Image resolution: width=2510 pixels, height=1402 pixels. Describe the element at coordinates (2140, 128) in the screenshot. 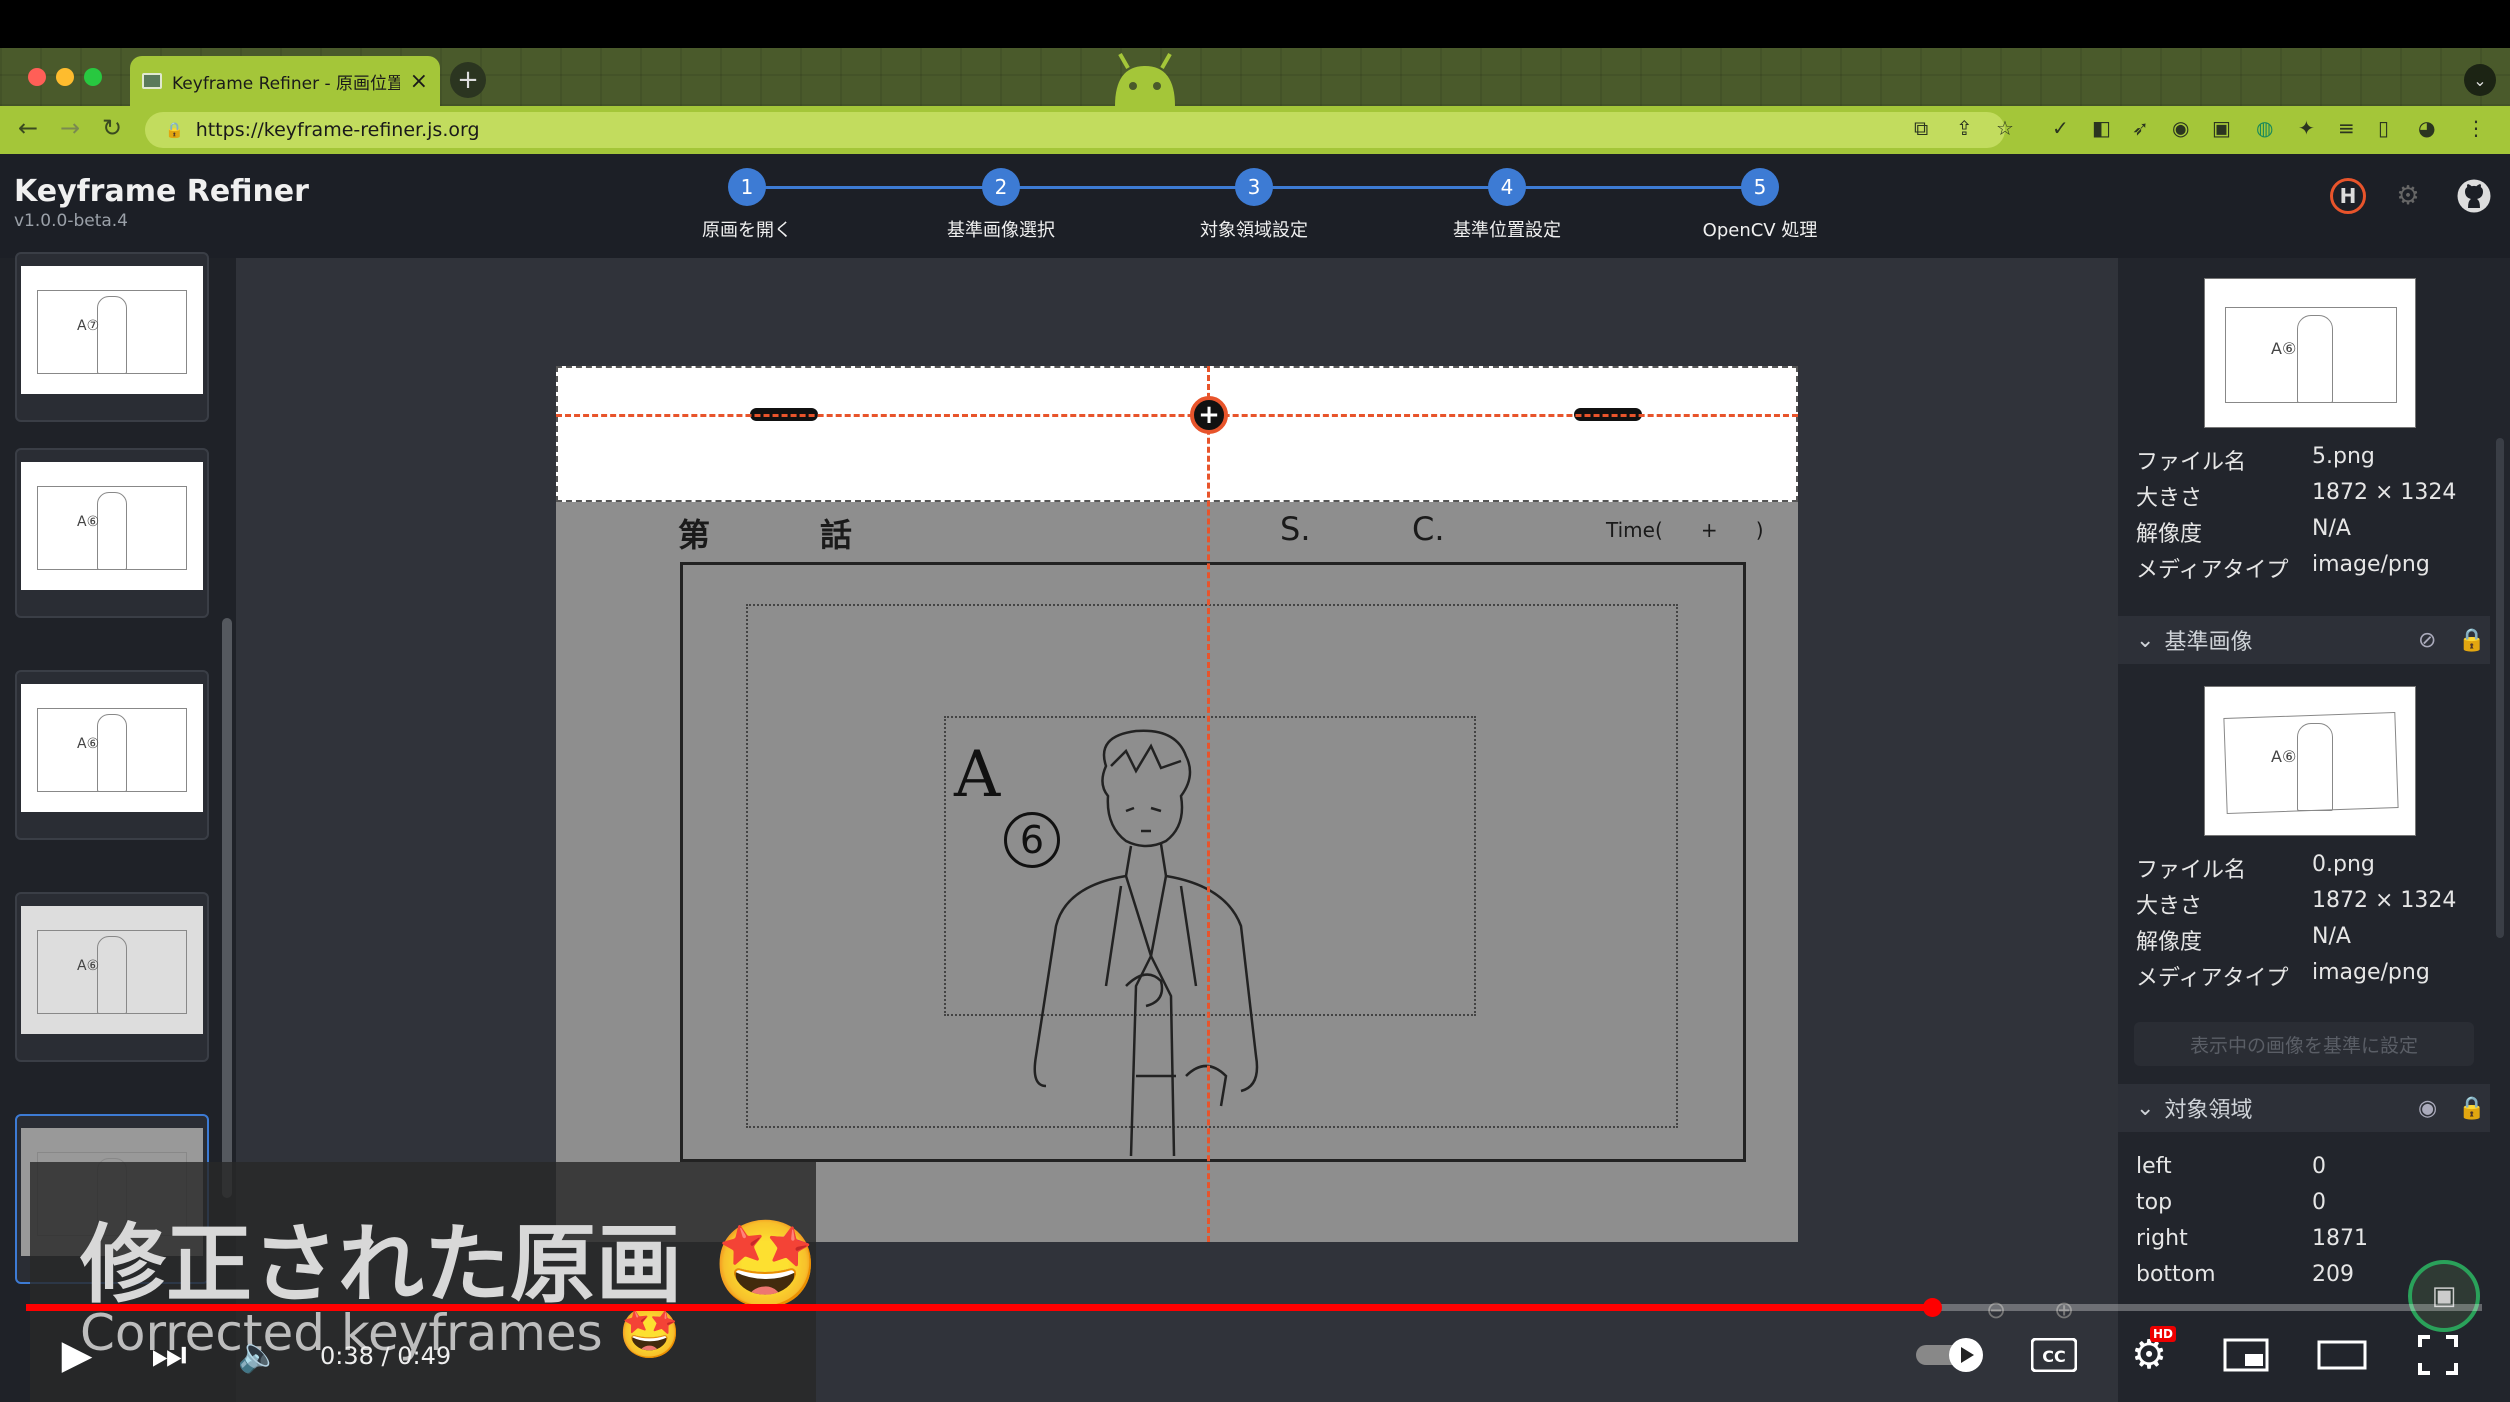

I see `extension-rocket-icon: ➶` at that location.